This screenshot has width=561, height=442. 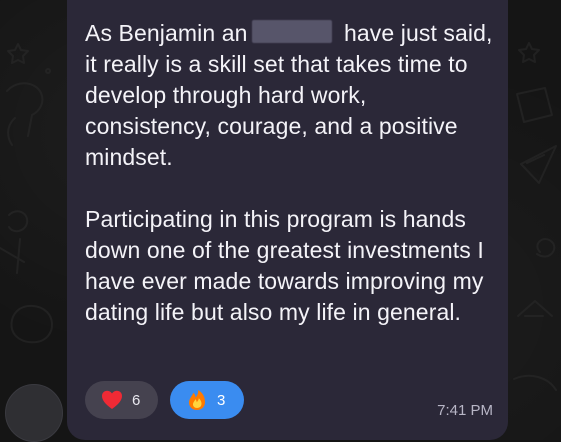 I want to click on heart-icon, so click(x=112, y=399).